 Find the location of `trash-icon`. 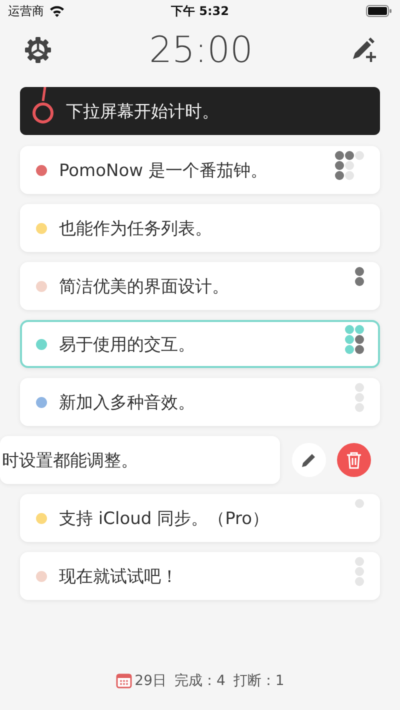

trash-icon is located at coordinates (354, 460).